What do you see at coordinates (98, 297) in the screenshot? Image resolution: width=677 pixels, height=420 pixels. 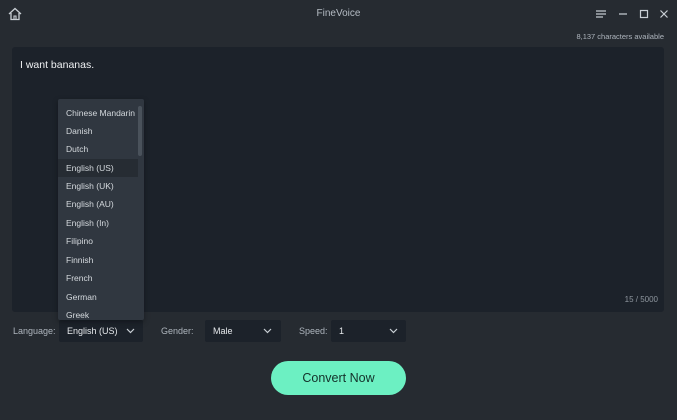 I see `language-option: German` at bounding box center [98, 297].